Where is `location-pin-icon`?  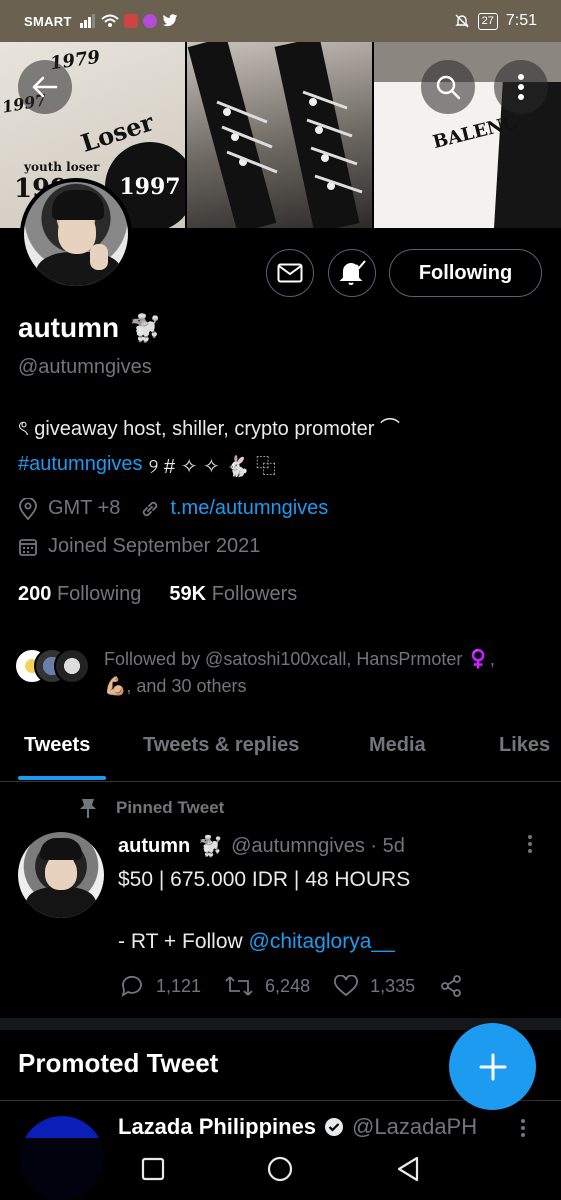
location-pin-icon is located at coordinates (28, 508).